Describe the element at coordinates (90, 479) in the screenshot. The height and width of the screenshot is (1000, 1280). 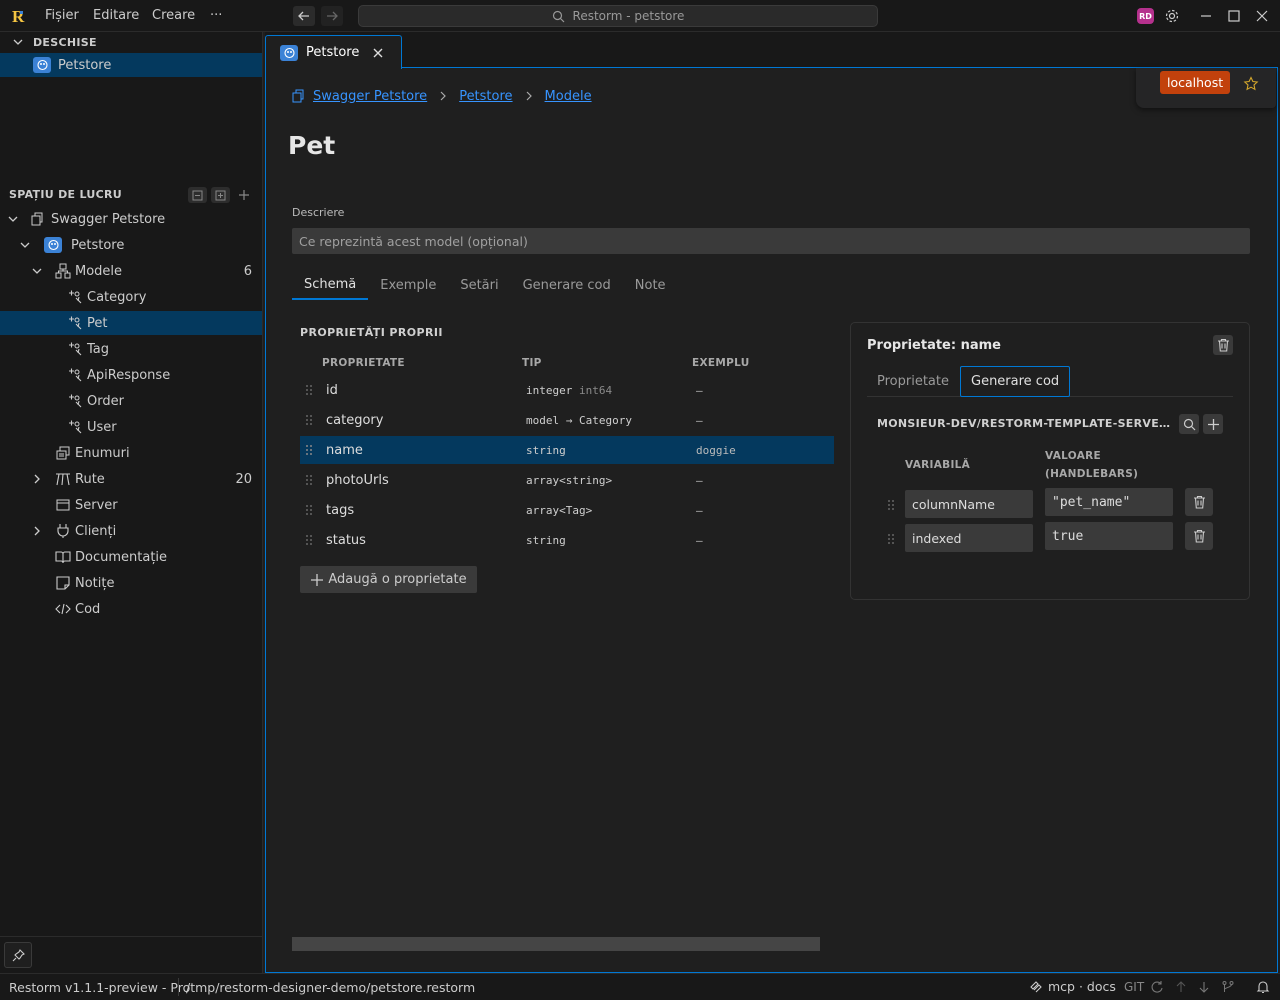
I see `tree-label: Rute` at that location.